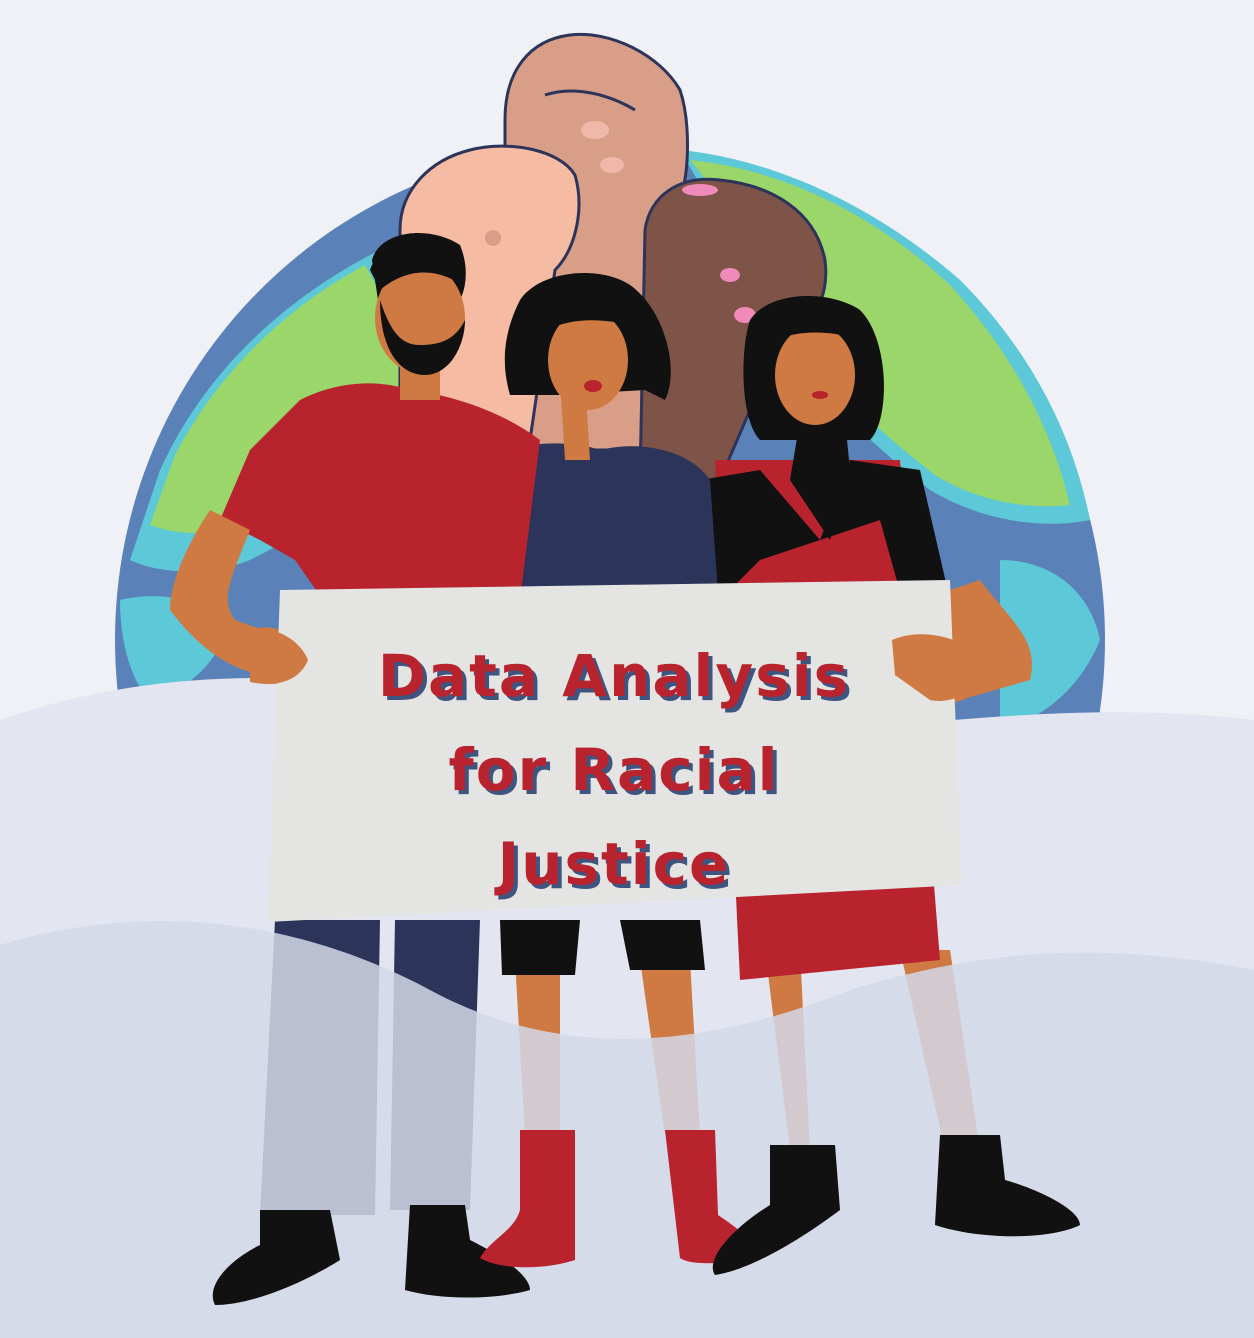 The width and height of the screenshot is (1254, 1338). I want to click on sign-line-1: Data Analysis, so click(614, 676).